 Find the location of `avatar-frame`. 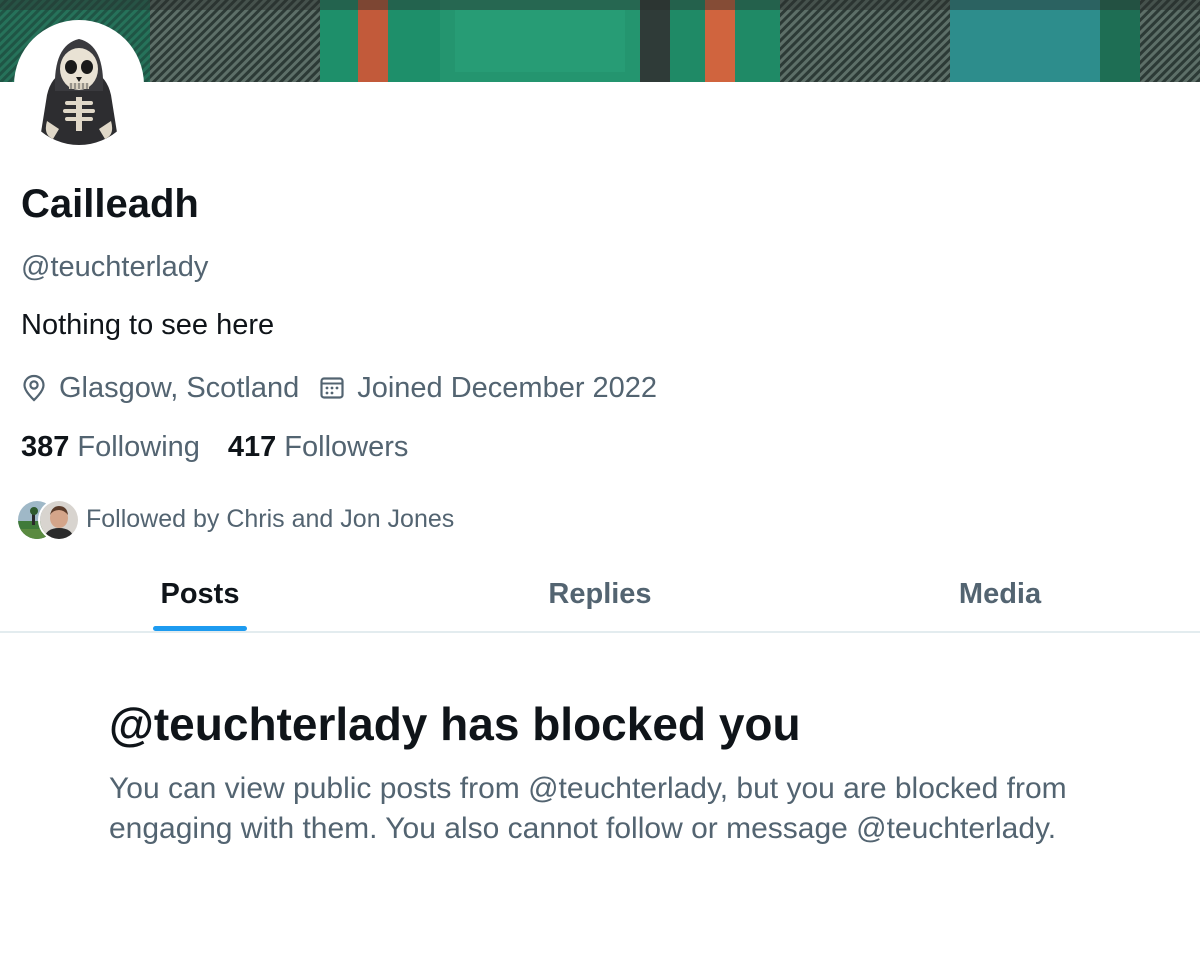

avatar-frame is located at coordinates (79, 85).